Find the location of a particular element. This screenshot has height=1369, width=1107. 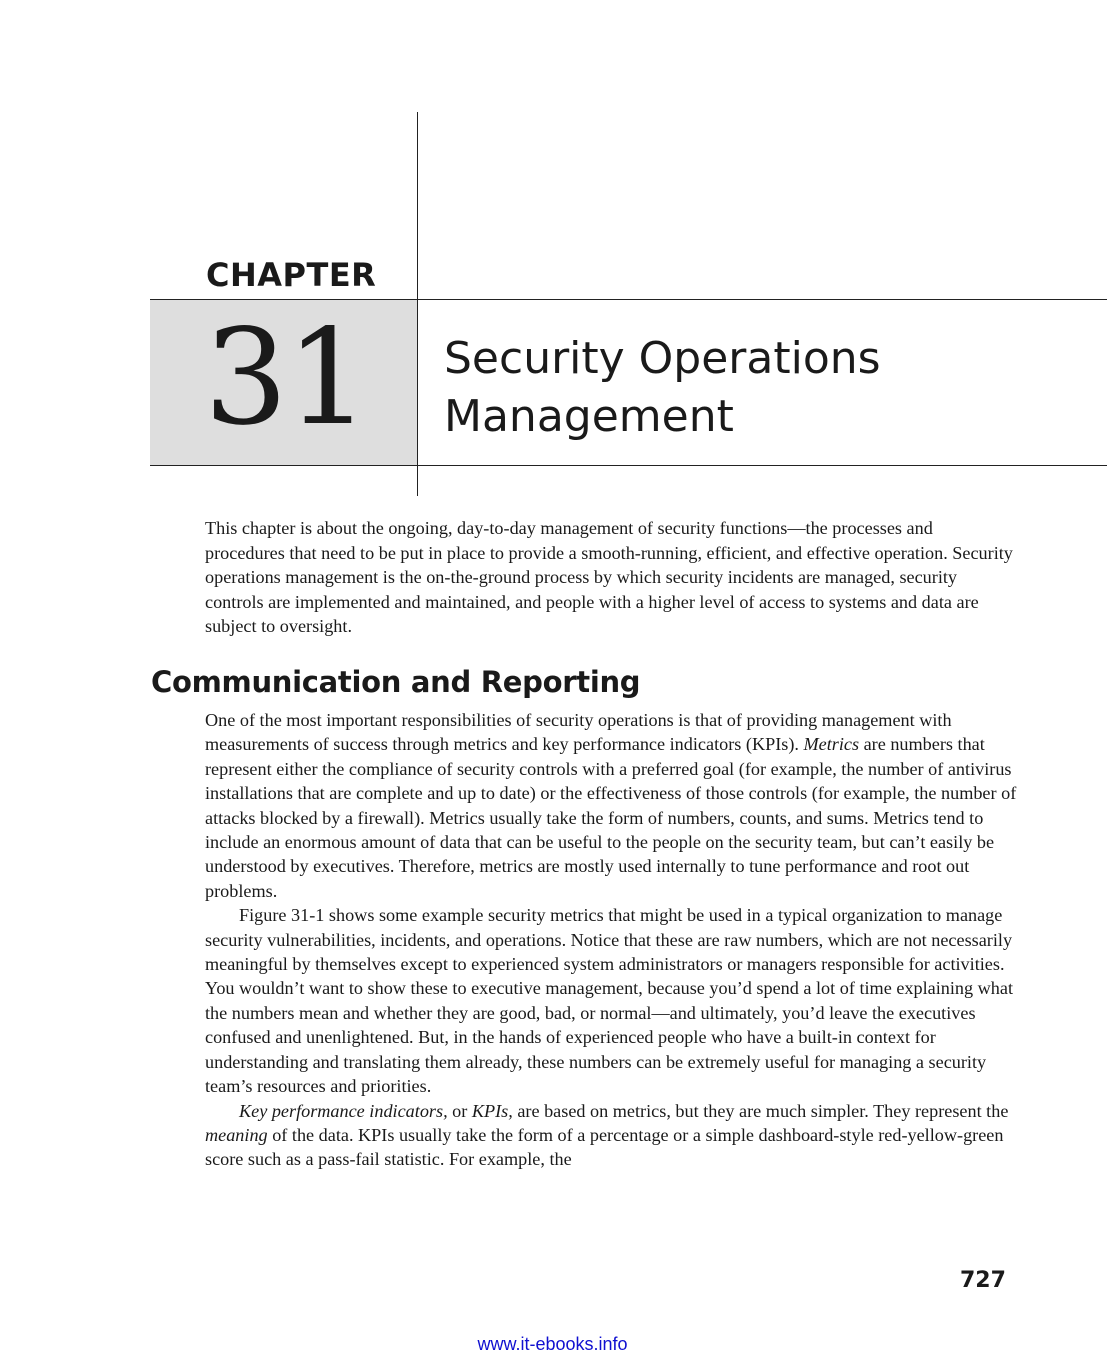

body-paragraph-3-text-a: or is located at coordinates (459, 1110).